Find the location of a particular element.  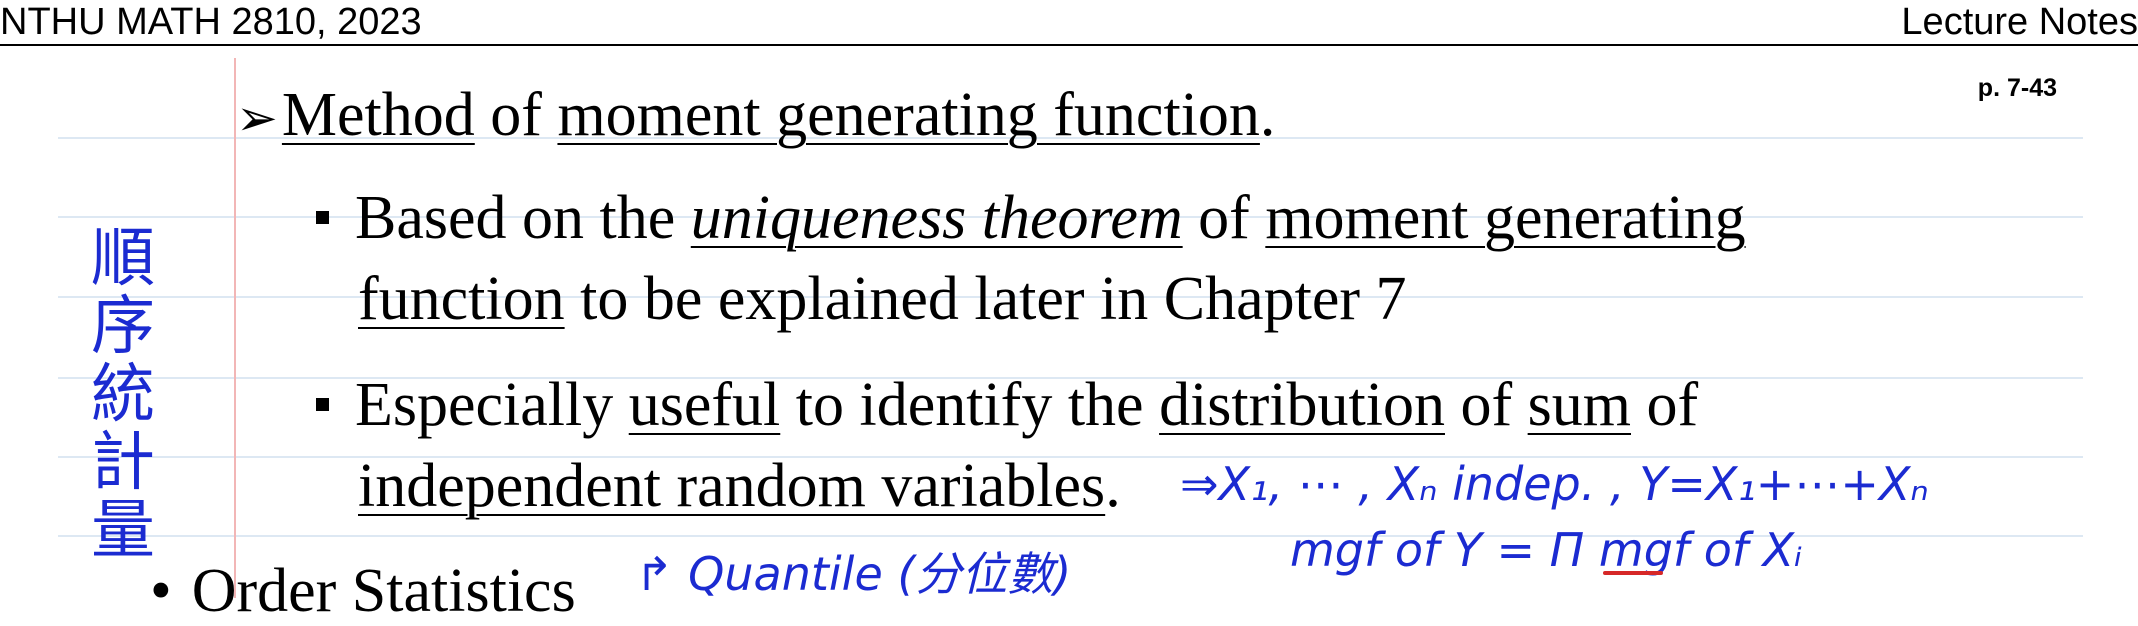

handwritten-quantile-note: ↱ Quantile (分位數) is located at coordinates (853, 574).